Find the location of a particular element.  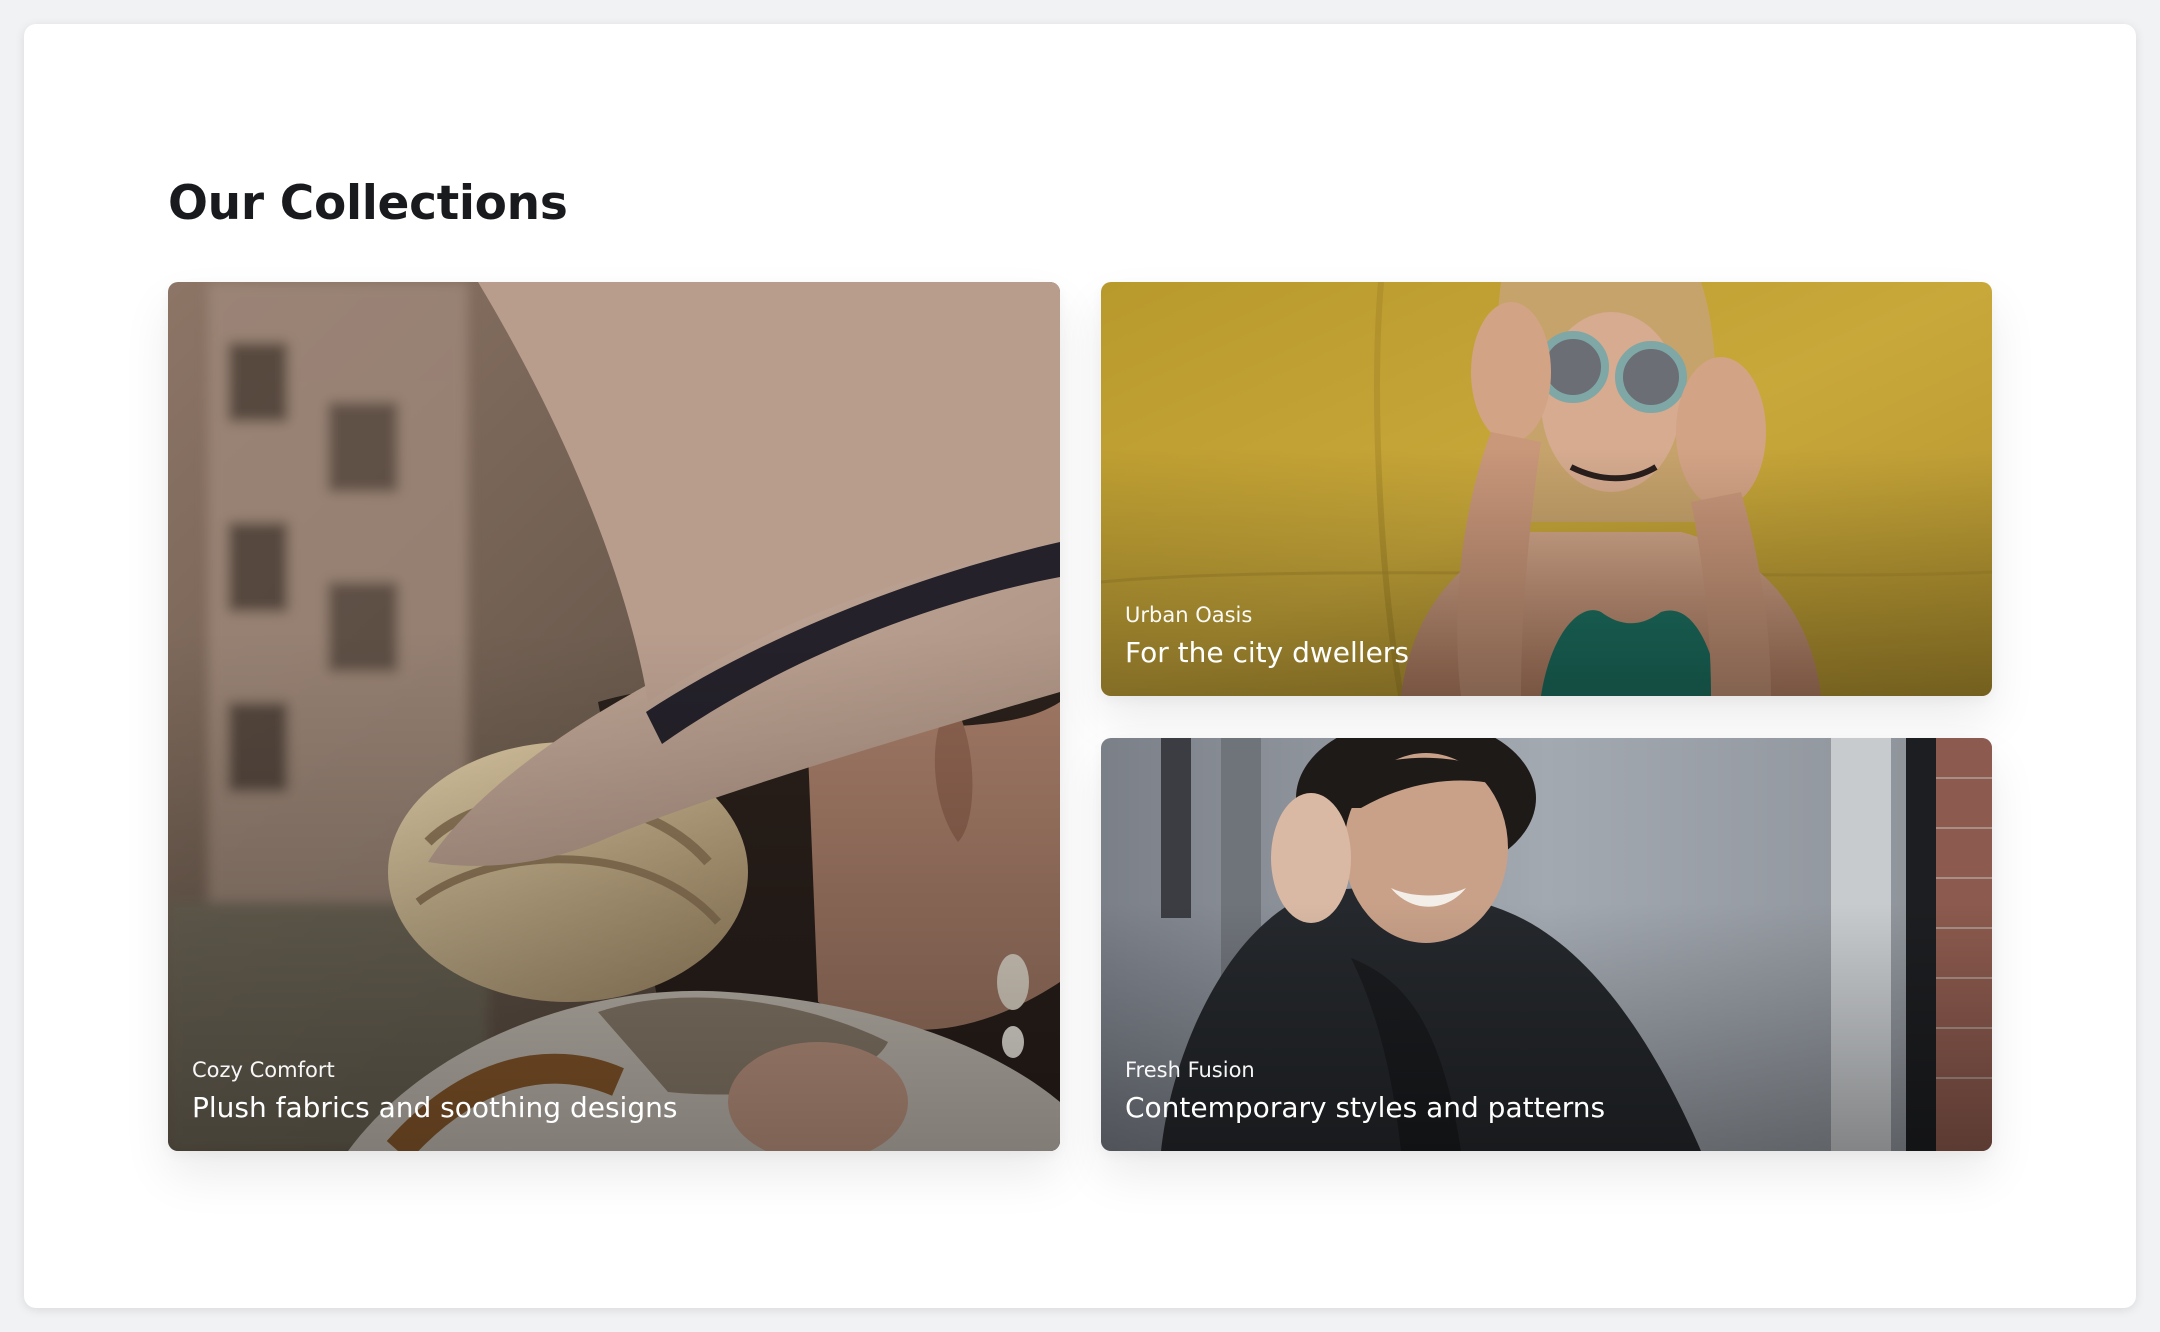

collection-name: Urban Oasis is located at coordinates (1189, 614).